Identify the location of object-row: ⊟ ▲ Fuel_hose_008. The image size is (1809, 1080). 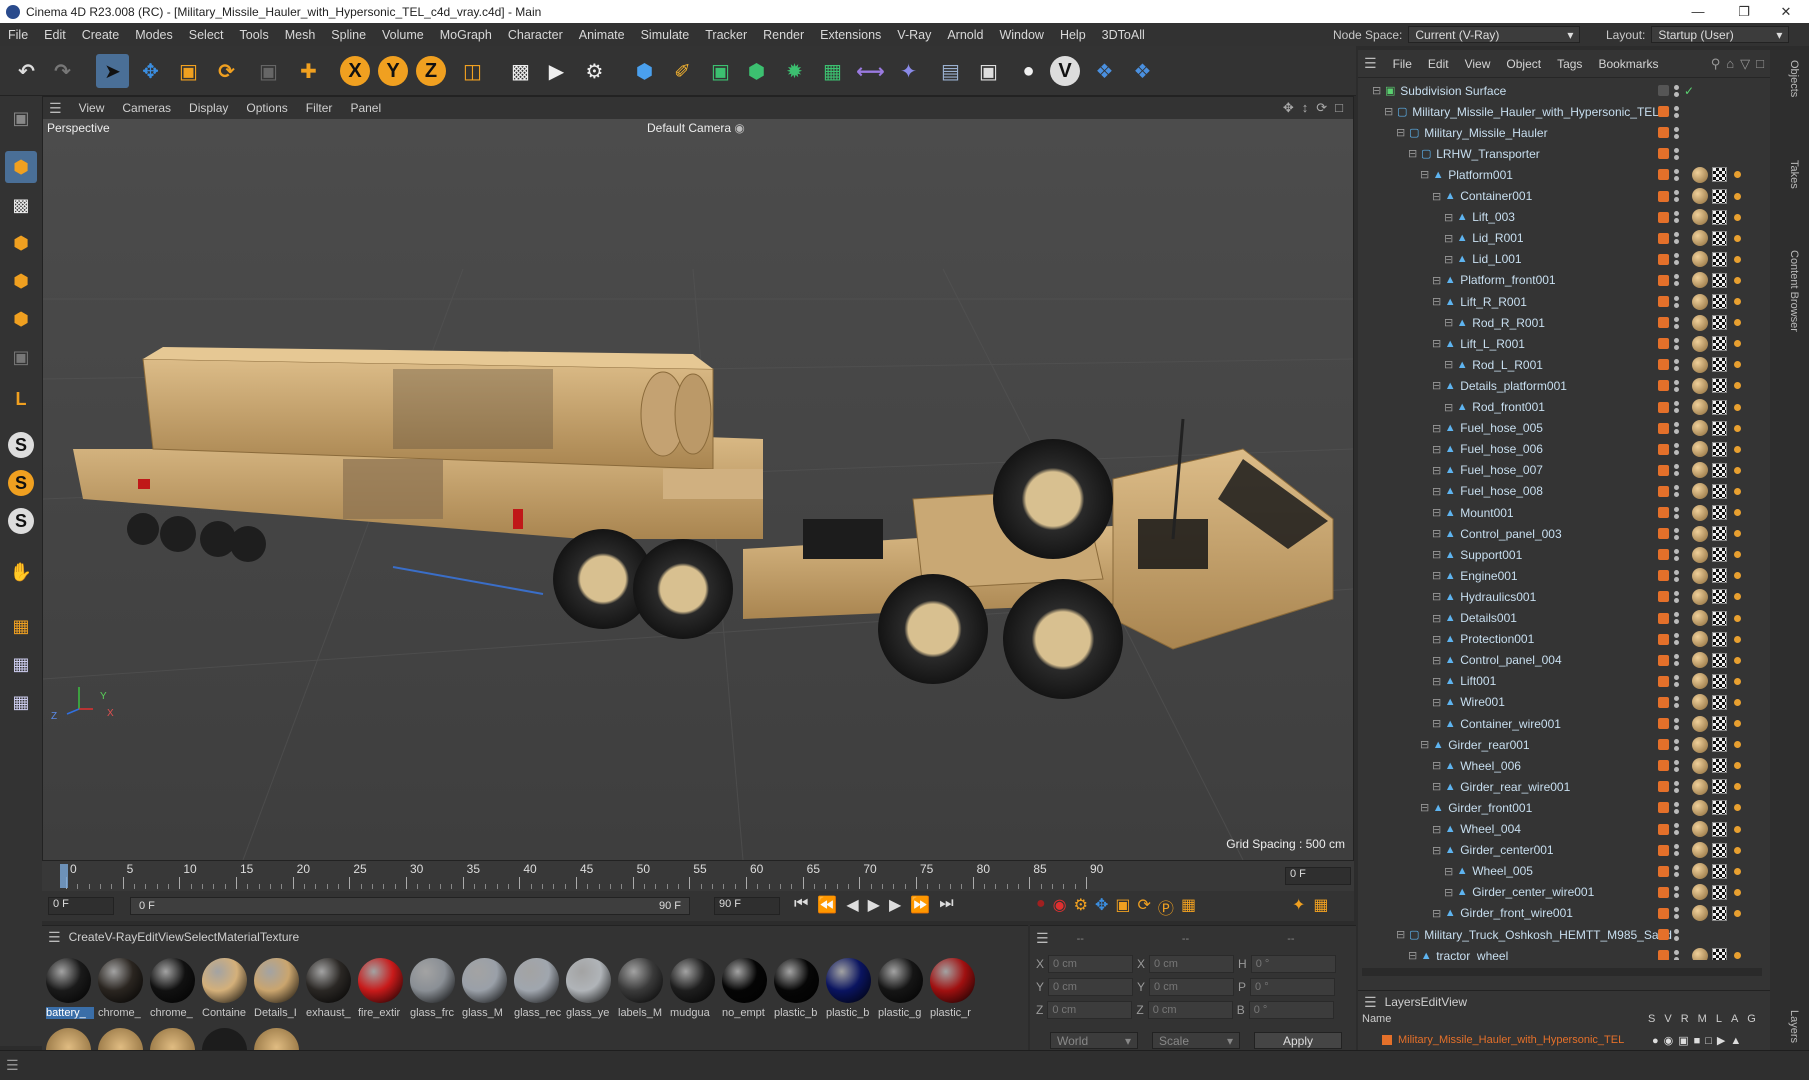
(1564, 491).